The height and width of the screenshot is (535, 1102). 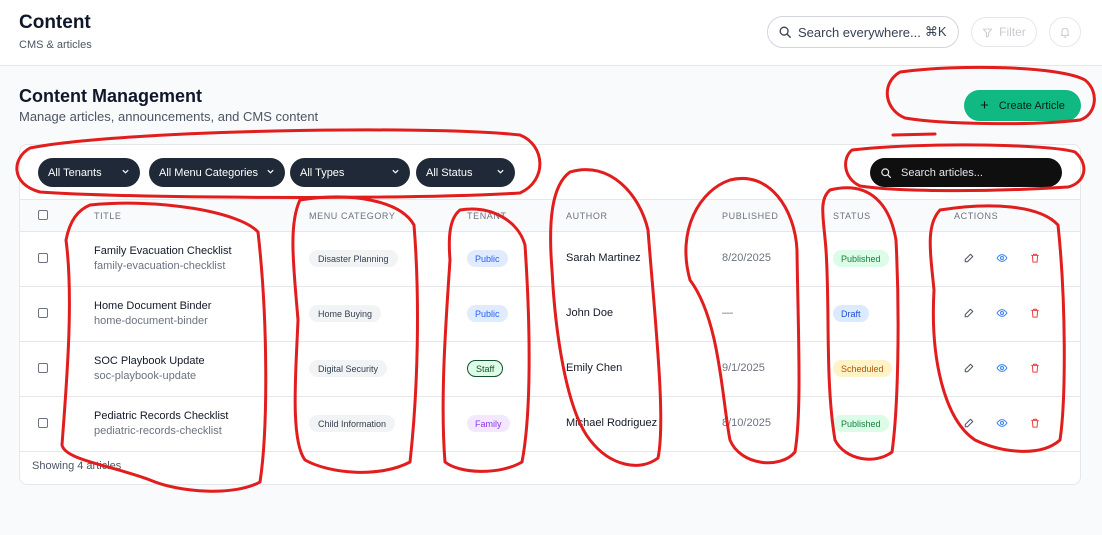 I want to click on table-footer-count: Showing 4 articles, so click(x=77, y=466).